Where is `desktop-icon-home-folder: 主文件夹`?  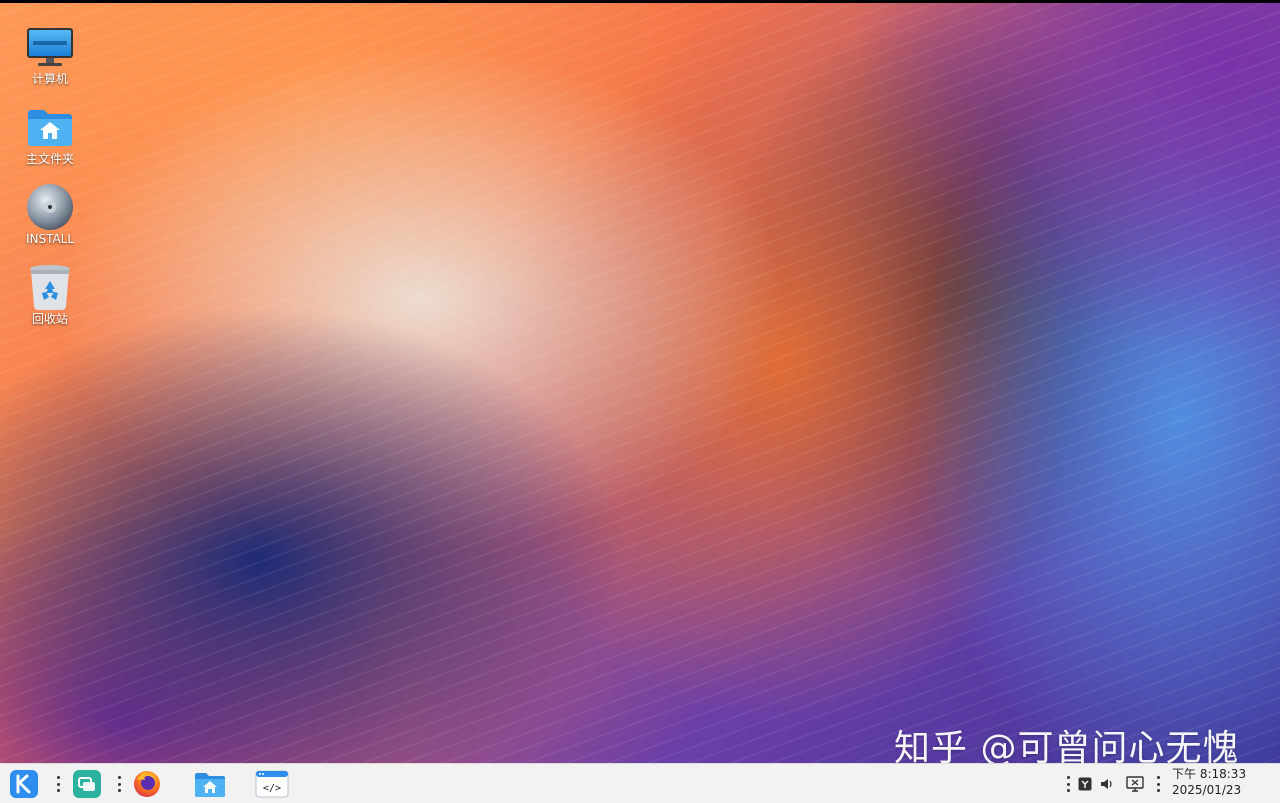
desktop-icon-home-folder: 主文件夹 is located at coordinates (50, 142).